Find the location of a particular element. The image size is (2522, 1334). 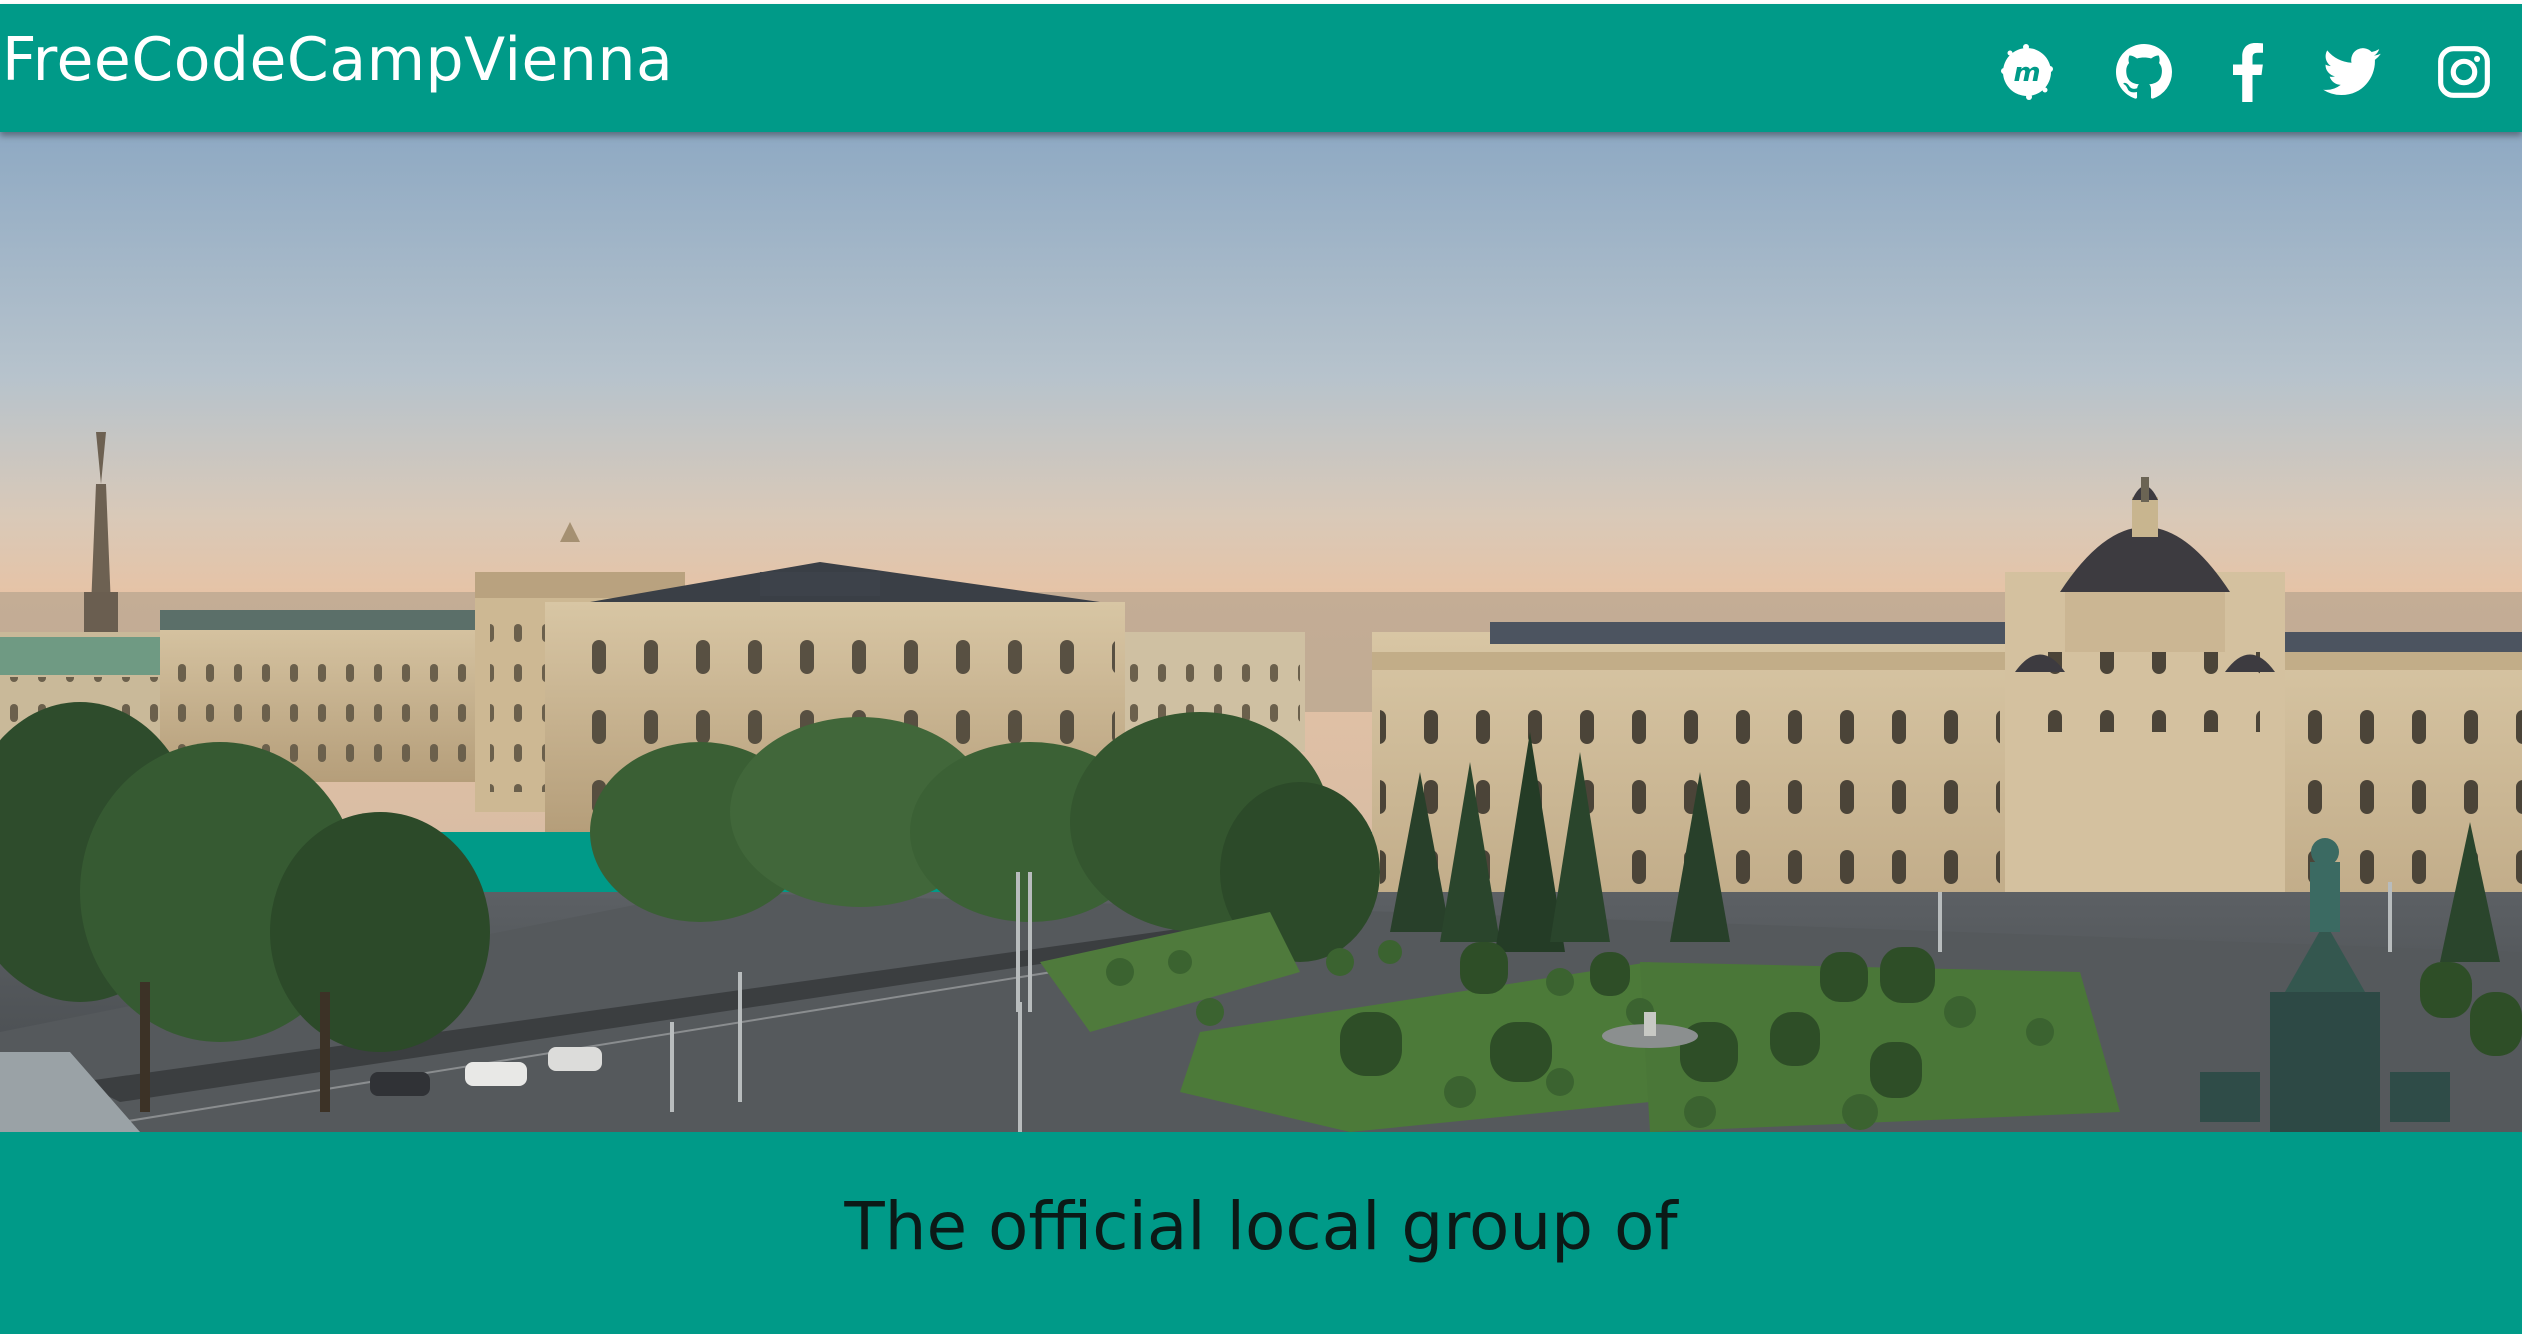

twitter-link is located at coordinates (2352, 72).